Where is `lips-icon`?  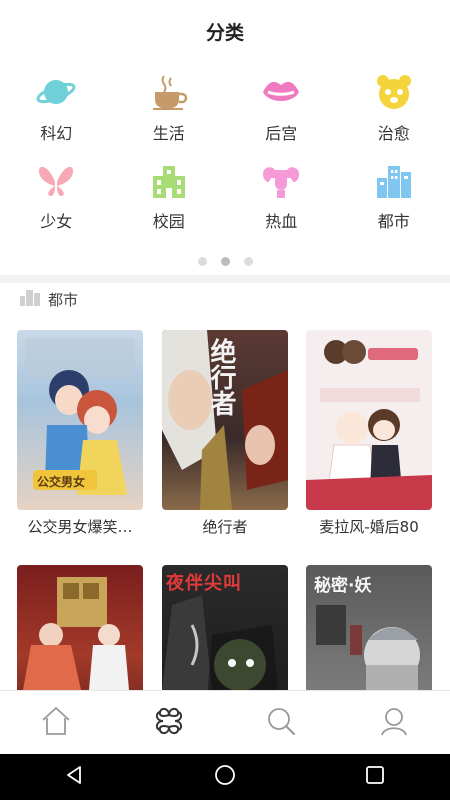 lips-icon is located at coordinates (281, 92).